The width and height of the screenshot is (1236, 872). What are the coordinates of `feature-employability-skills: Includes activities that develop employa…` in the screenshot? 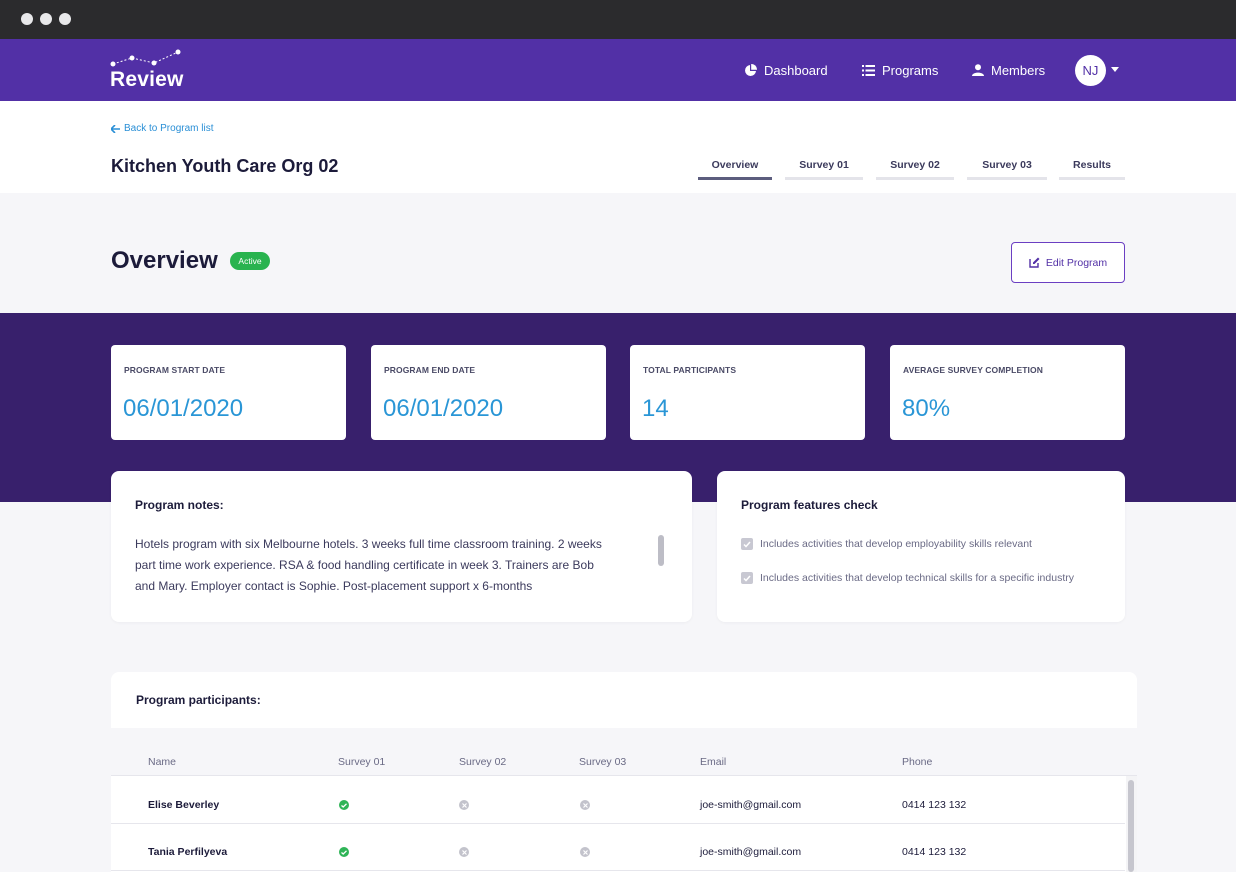 It's located at (886, 544).